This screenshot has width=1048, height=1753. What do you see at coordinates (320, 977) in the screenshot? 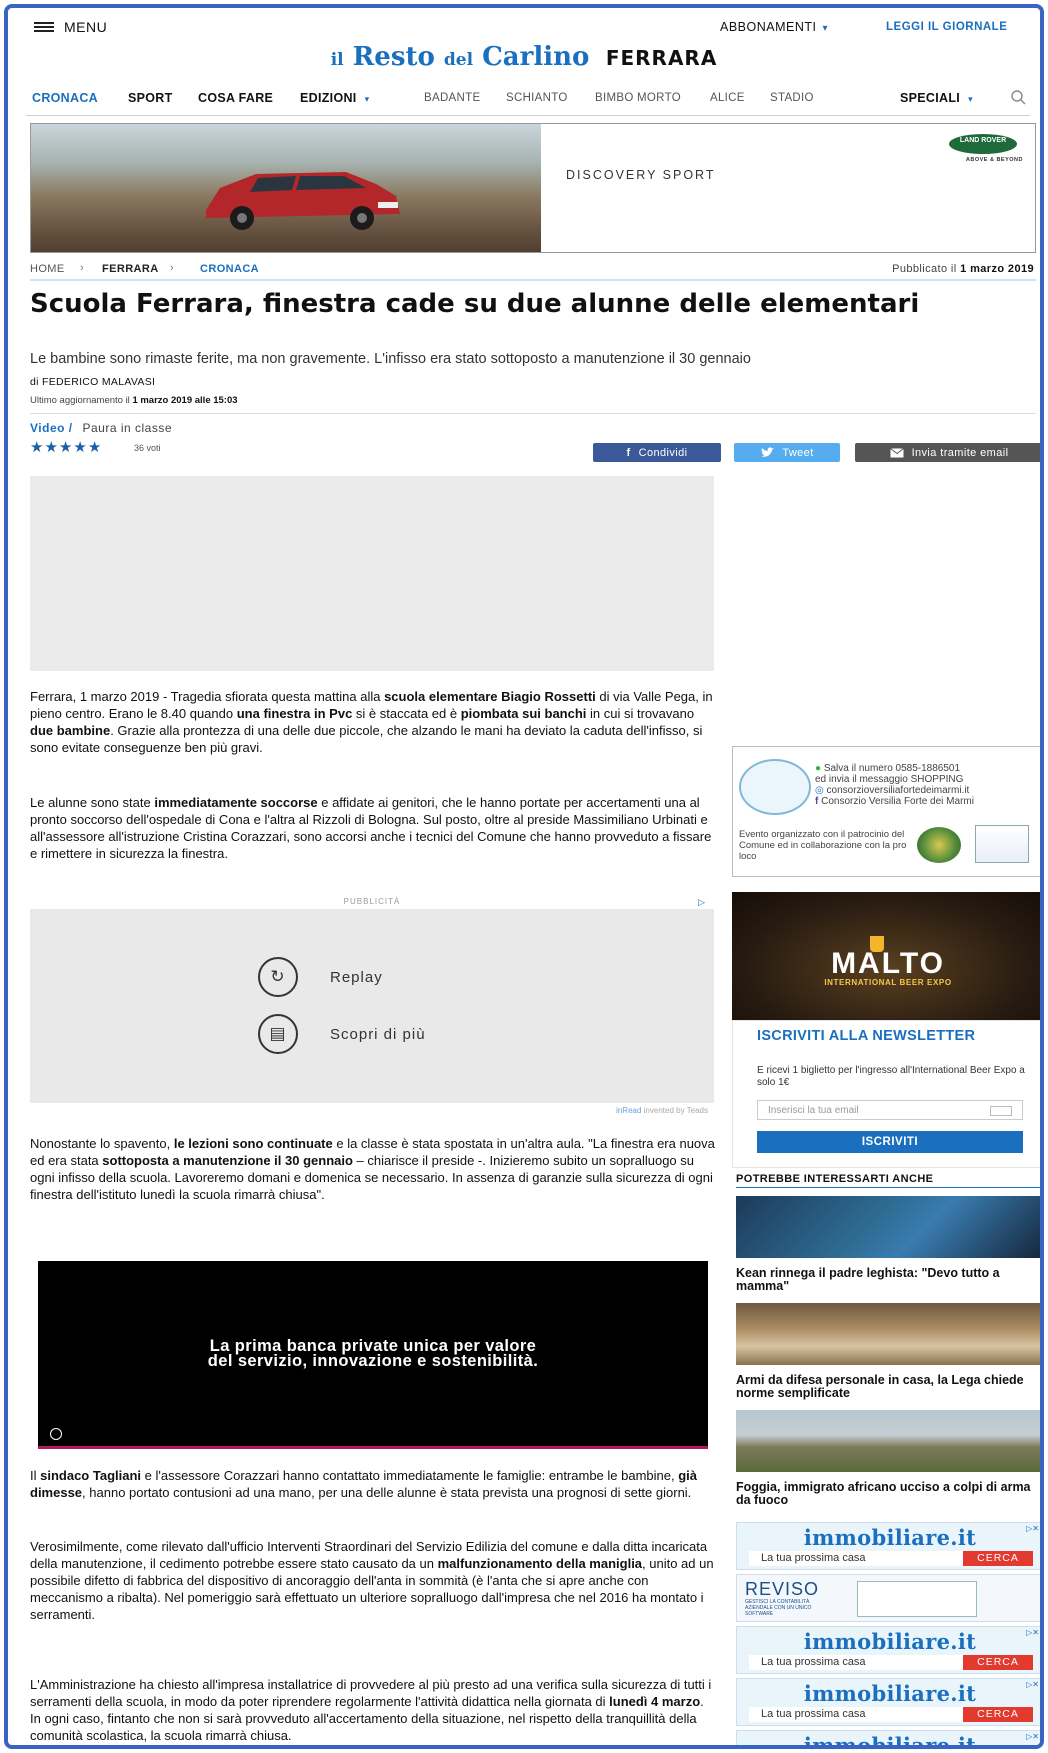
I see `replay-button: ↻ Replay` at bounding box center [320, 977].